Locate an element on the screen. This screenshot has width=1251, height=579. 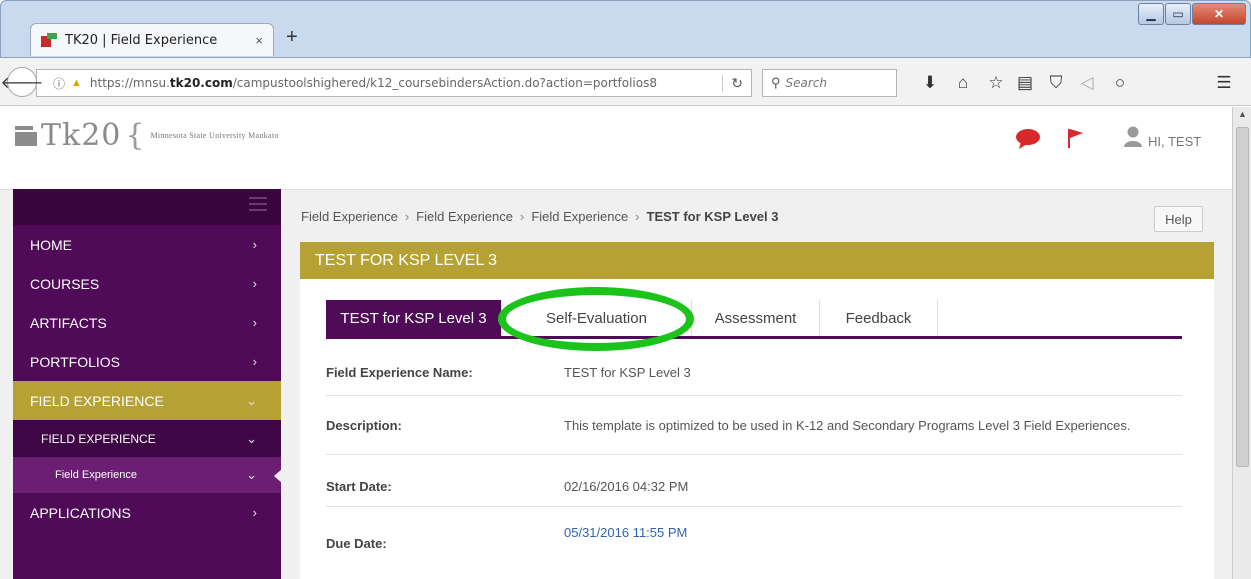
panel-title: TEST FOR KSP LEVEL 3 is located at coordinates (757, 260).